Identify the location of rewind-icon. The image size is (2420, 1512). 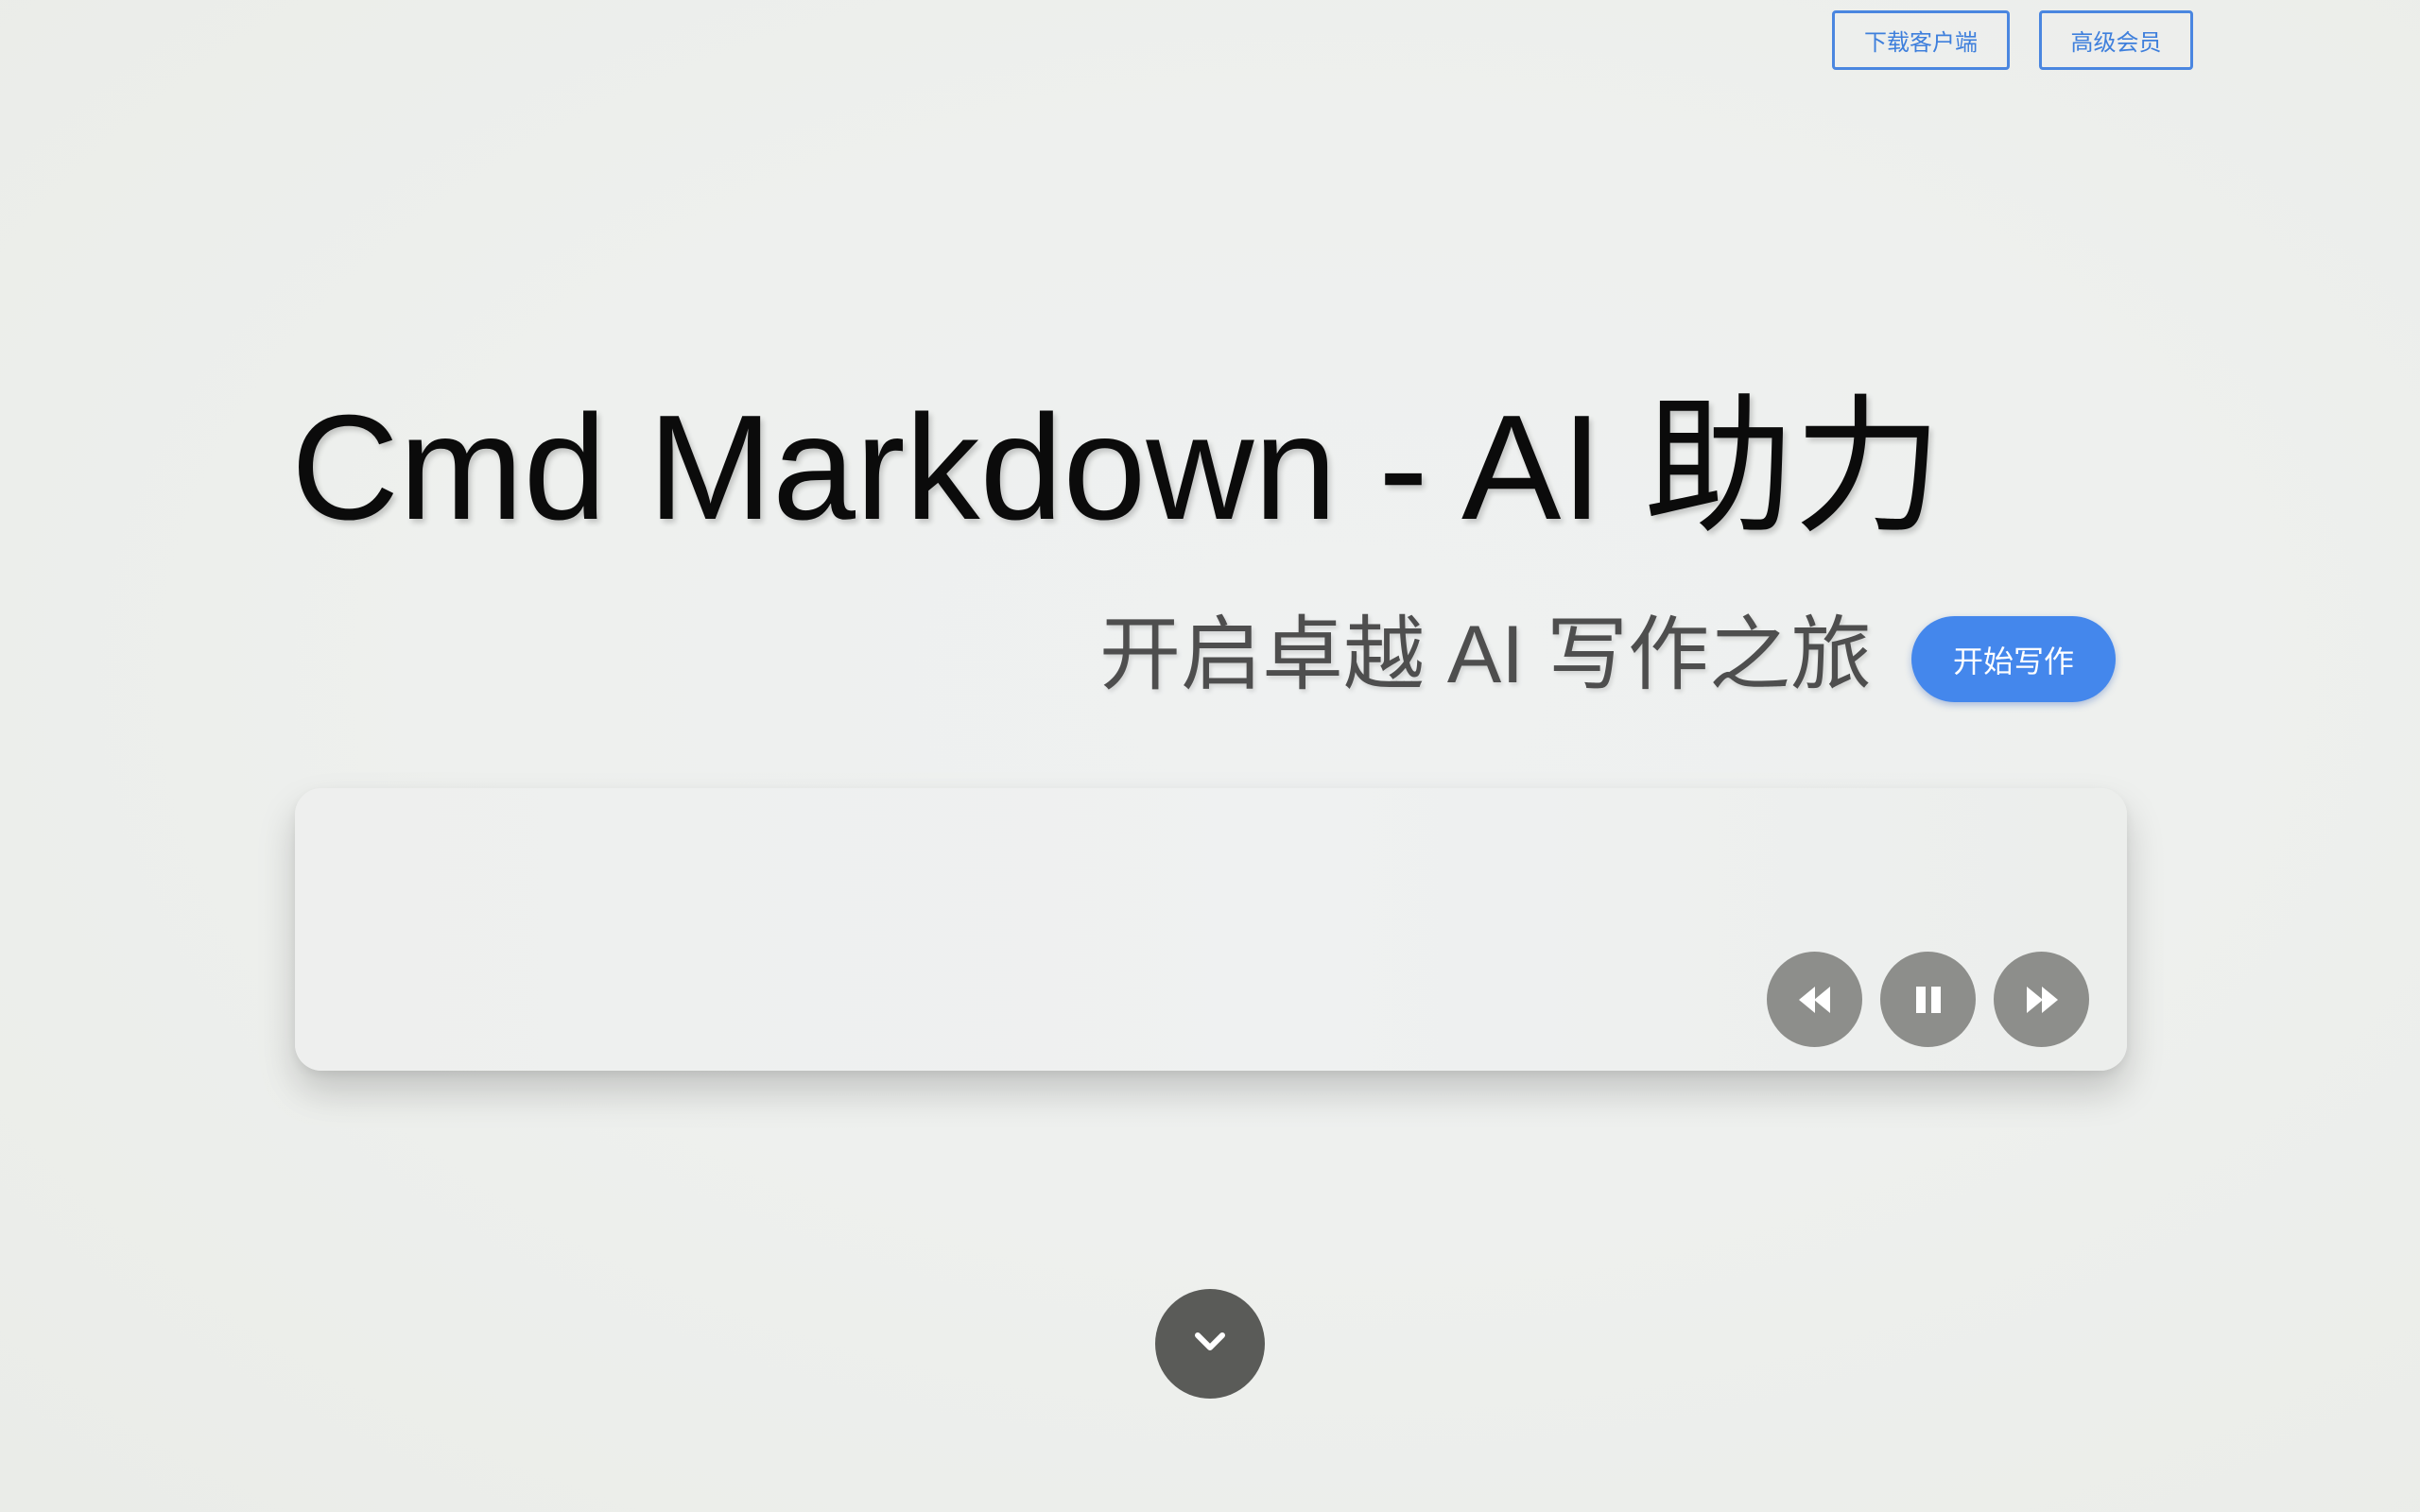
(1815, 1000).